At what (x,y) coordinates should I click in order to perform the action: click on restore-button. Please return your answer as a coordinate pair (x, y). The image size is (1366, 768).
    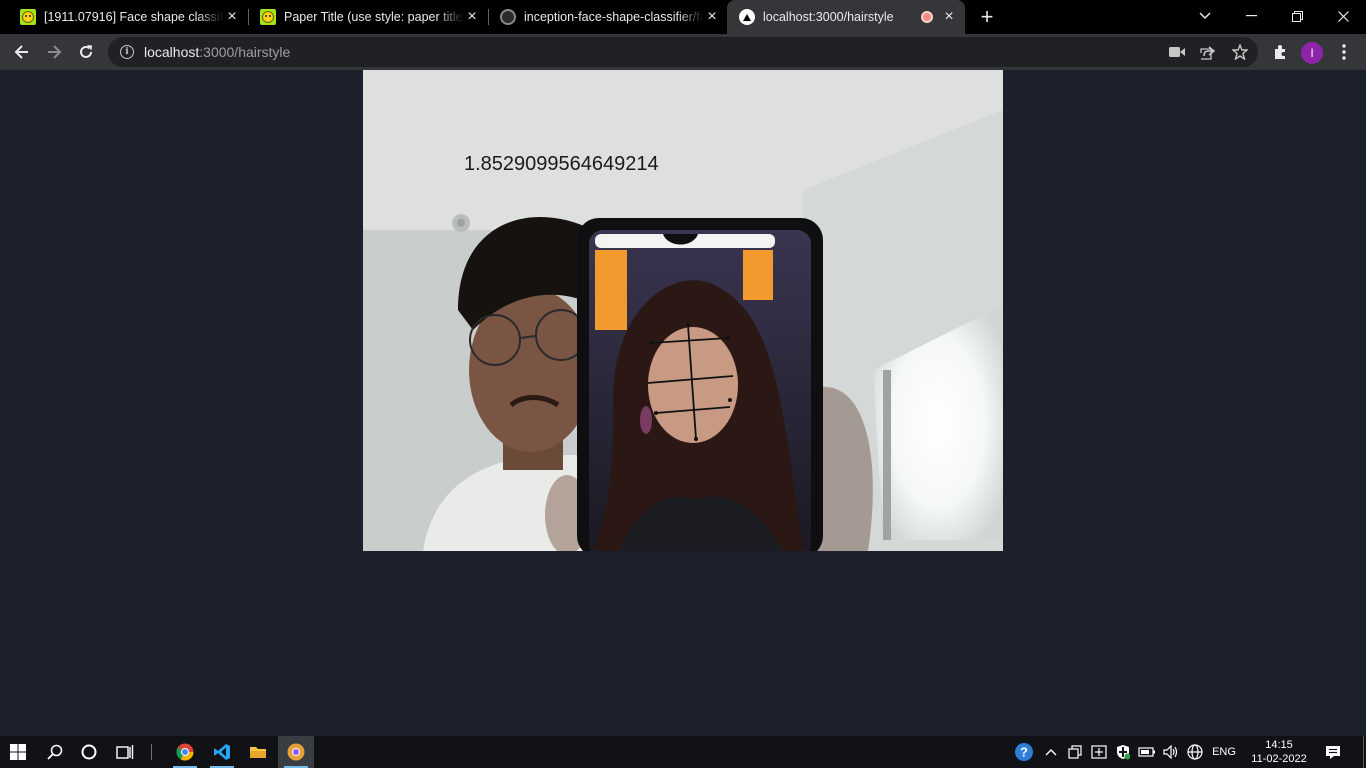
    Looking at the image, I should click on (1297, 16).